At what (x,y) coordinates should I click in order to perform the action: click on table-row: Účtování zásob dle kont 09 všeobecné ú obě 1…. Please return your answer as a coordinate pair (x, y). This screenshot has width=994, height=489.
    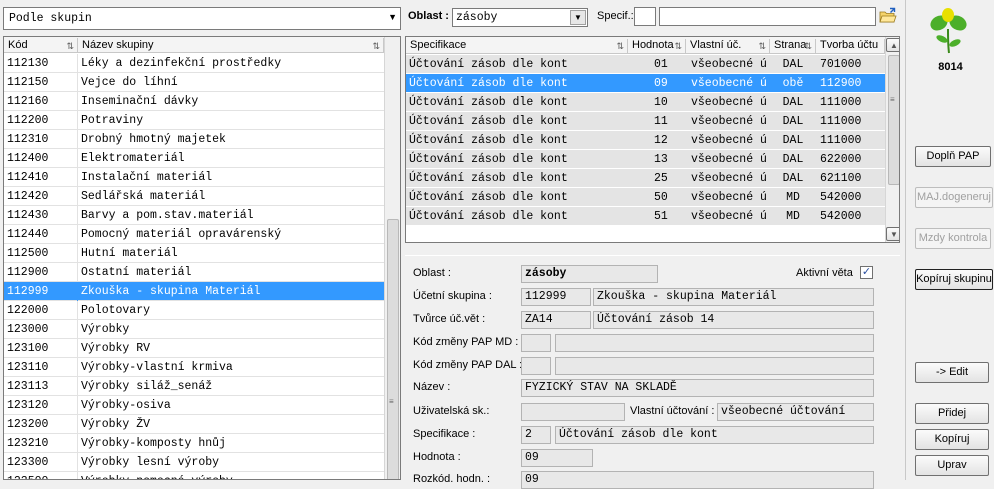
    Looking at the image, I should click on (645, 83).